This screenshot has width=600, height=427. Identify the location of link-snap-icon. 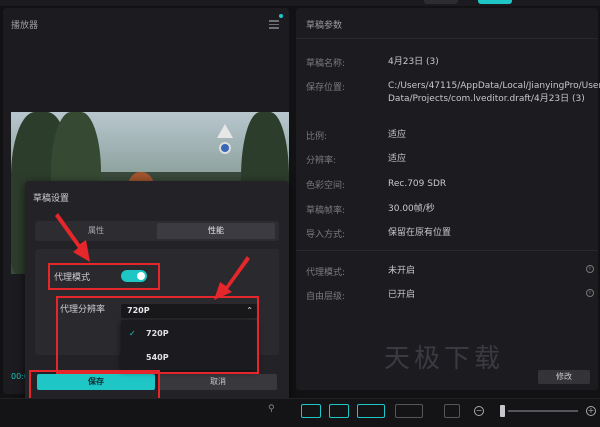
(371, 411).